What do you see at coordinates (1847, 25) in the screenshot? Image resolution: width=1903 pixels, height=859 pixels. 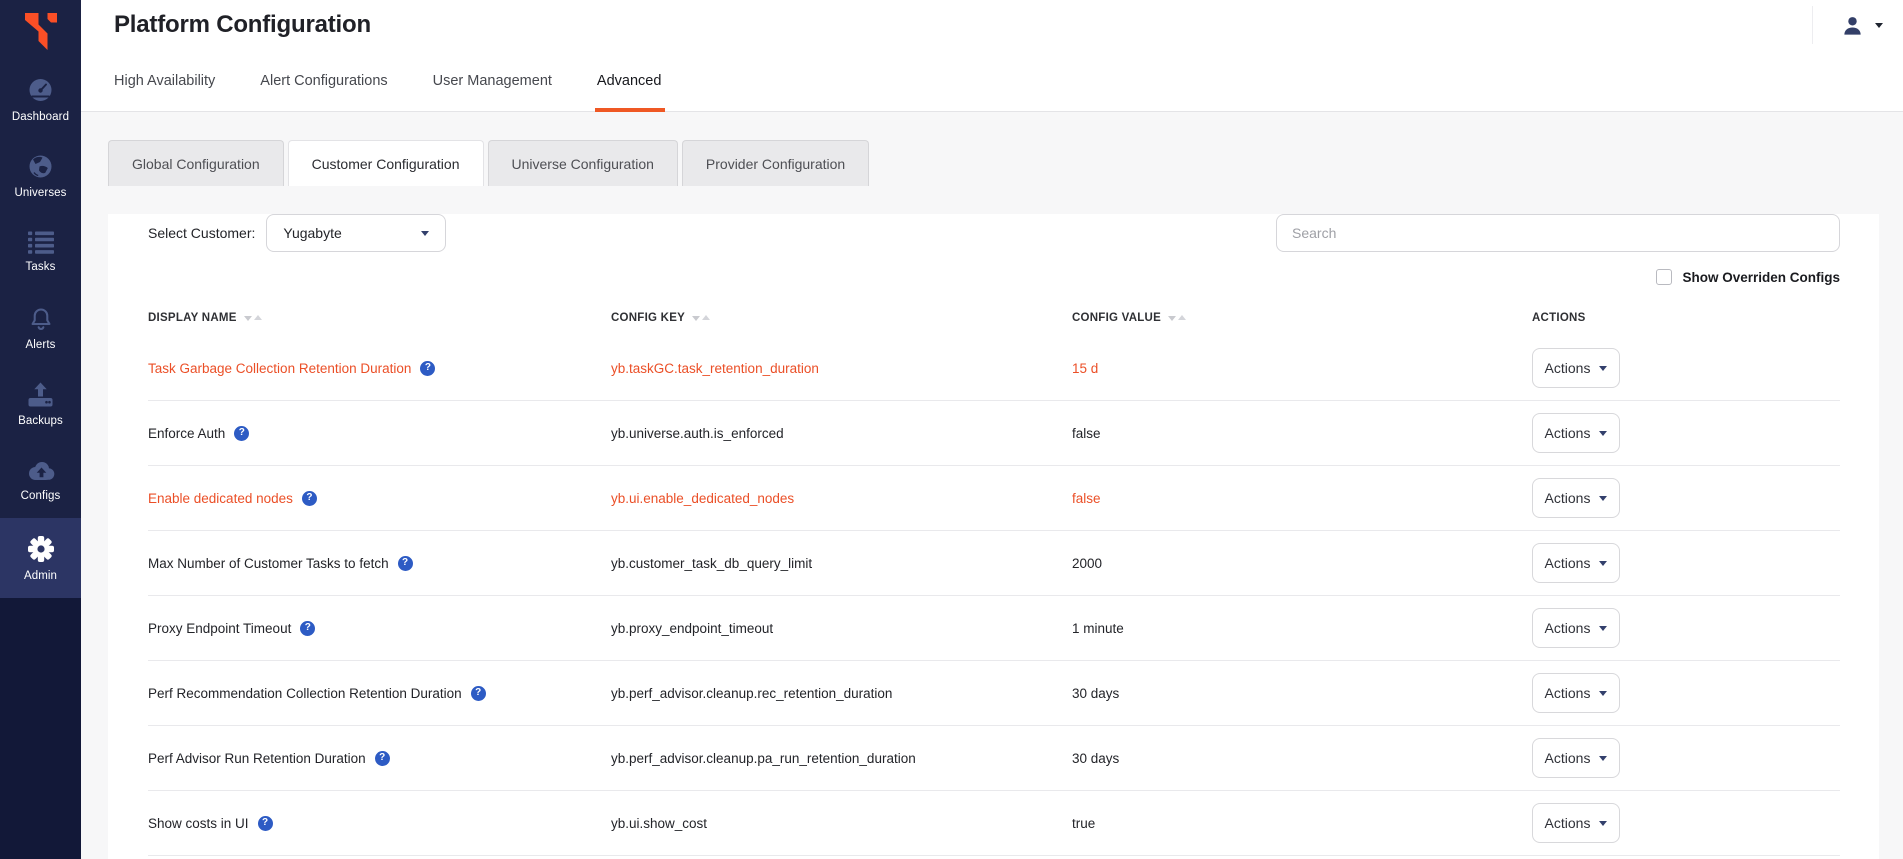 I see `user-menu` at bounding box center [1847, 25].